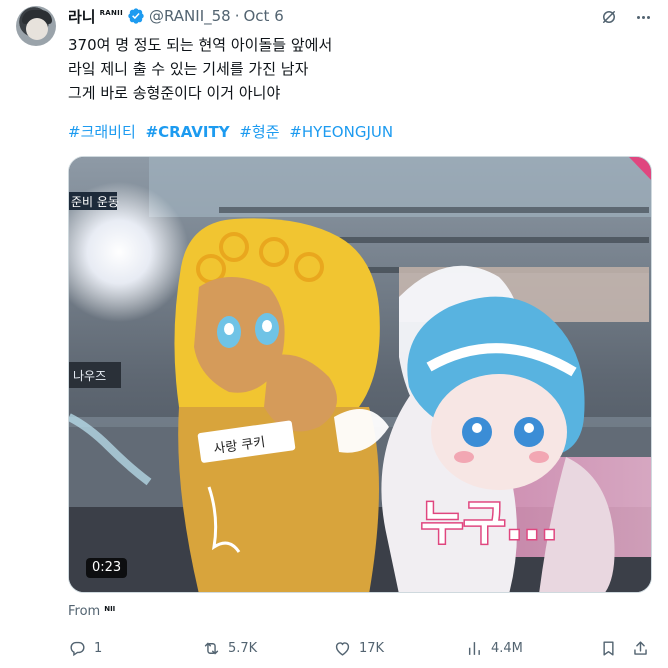  What do you see at coordinates (200, 45) in the screenshot?
I see `tweet-line: 370여 명 정도 되는 현역 아이돌들 앞에서` at bounding box center [200, 45].